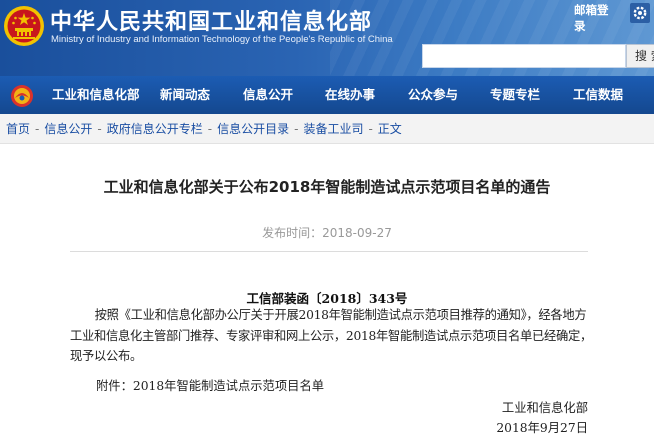  I want to click on attachment-link: 附件：2018年智能制造试点示范项目名单, so click(210, 385).